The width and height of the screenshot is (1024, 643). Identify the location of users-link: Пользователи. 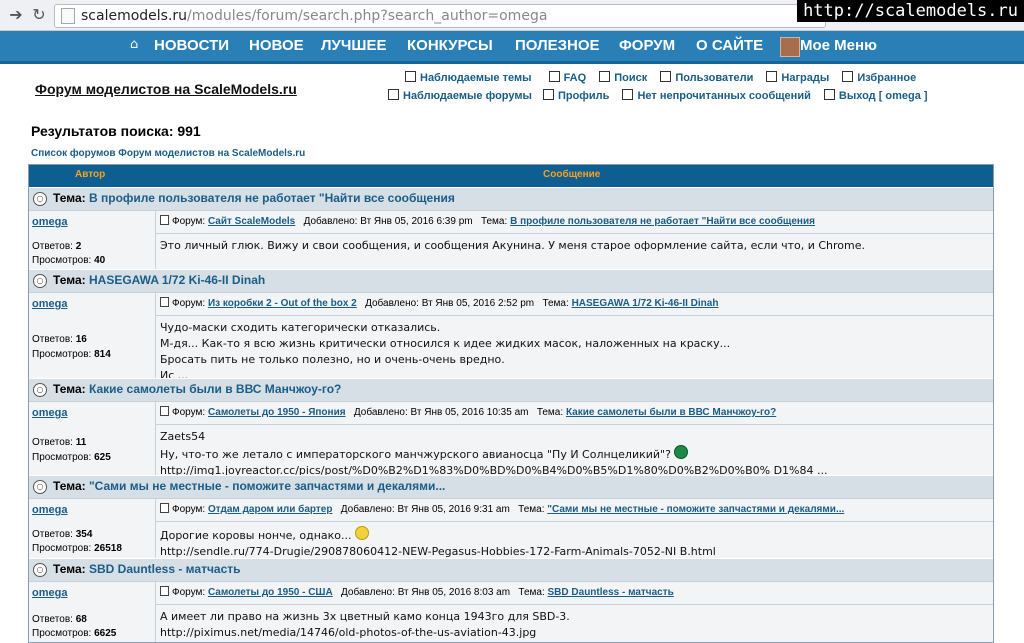
(706, 77).